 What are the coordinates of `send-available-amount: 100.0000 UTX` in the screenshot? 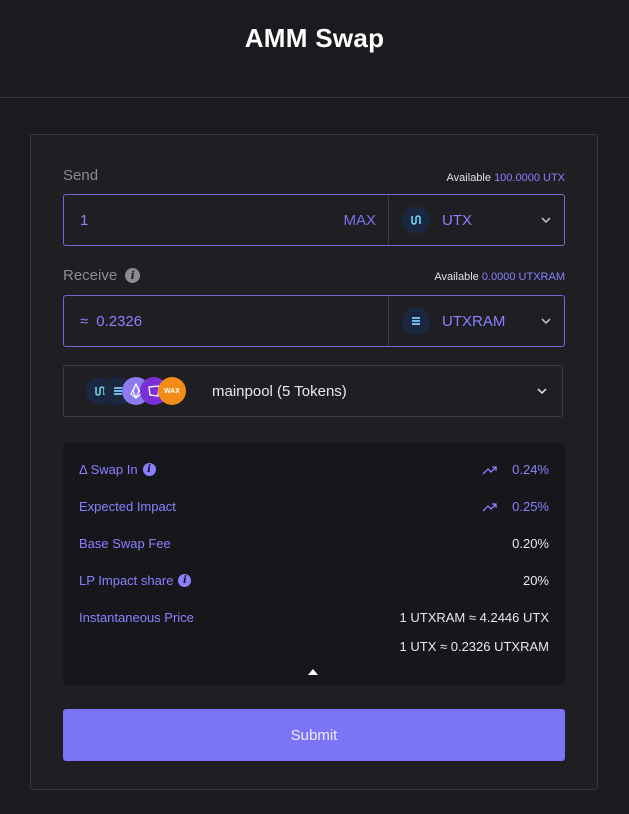 It's located at (529, 177).